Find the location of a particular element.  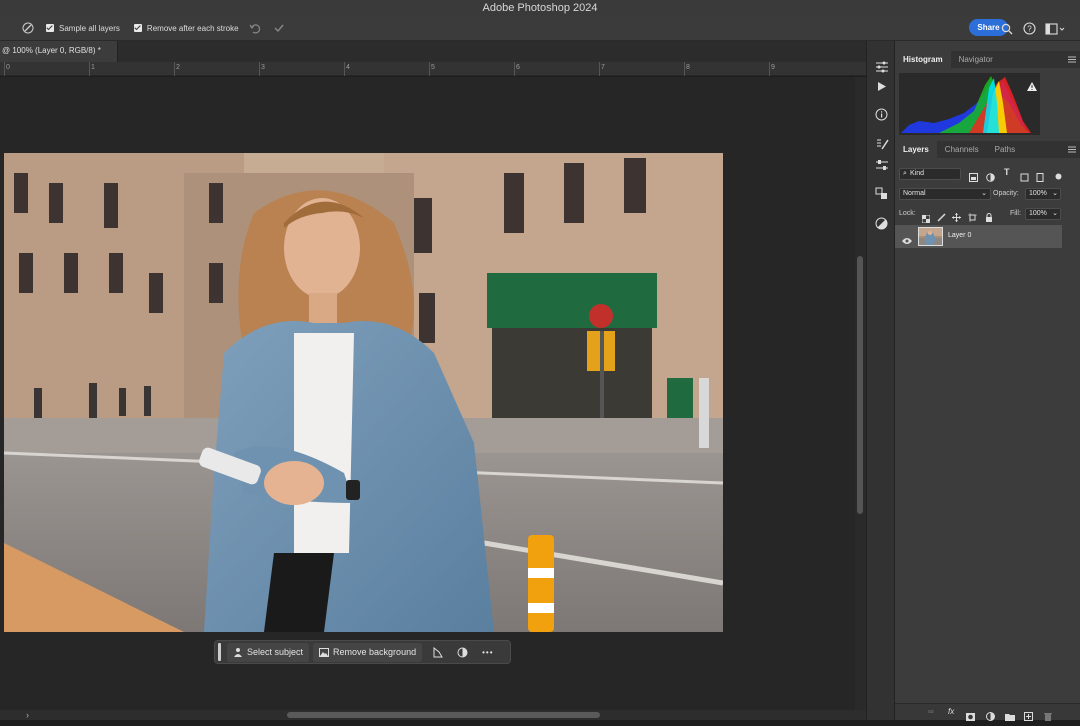

remove-background-button: Remove background is located at coordinates (368, 652).